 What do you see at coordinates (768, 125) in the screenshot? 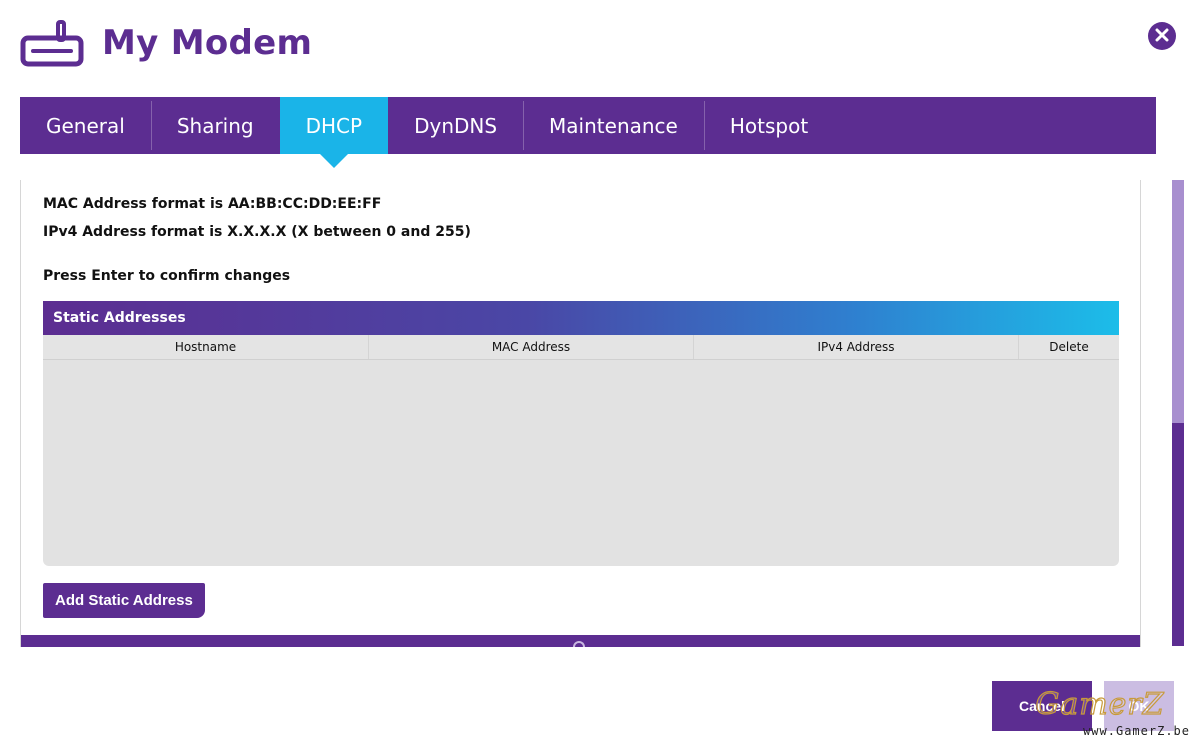
I see `tab-hotspot: Hotspot` at bounding box center [768, 125].